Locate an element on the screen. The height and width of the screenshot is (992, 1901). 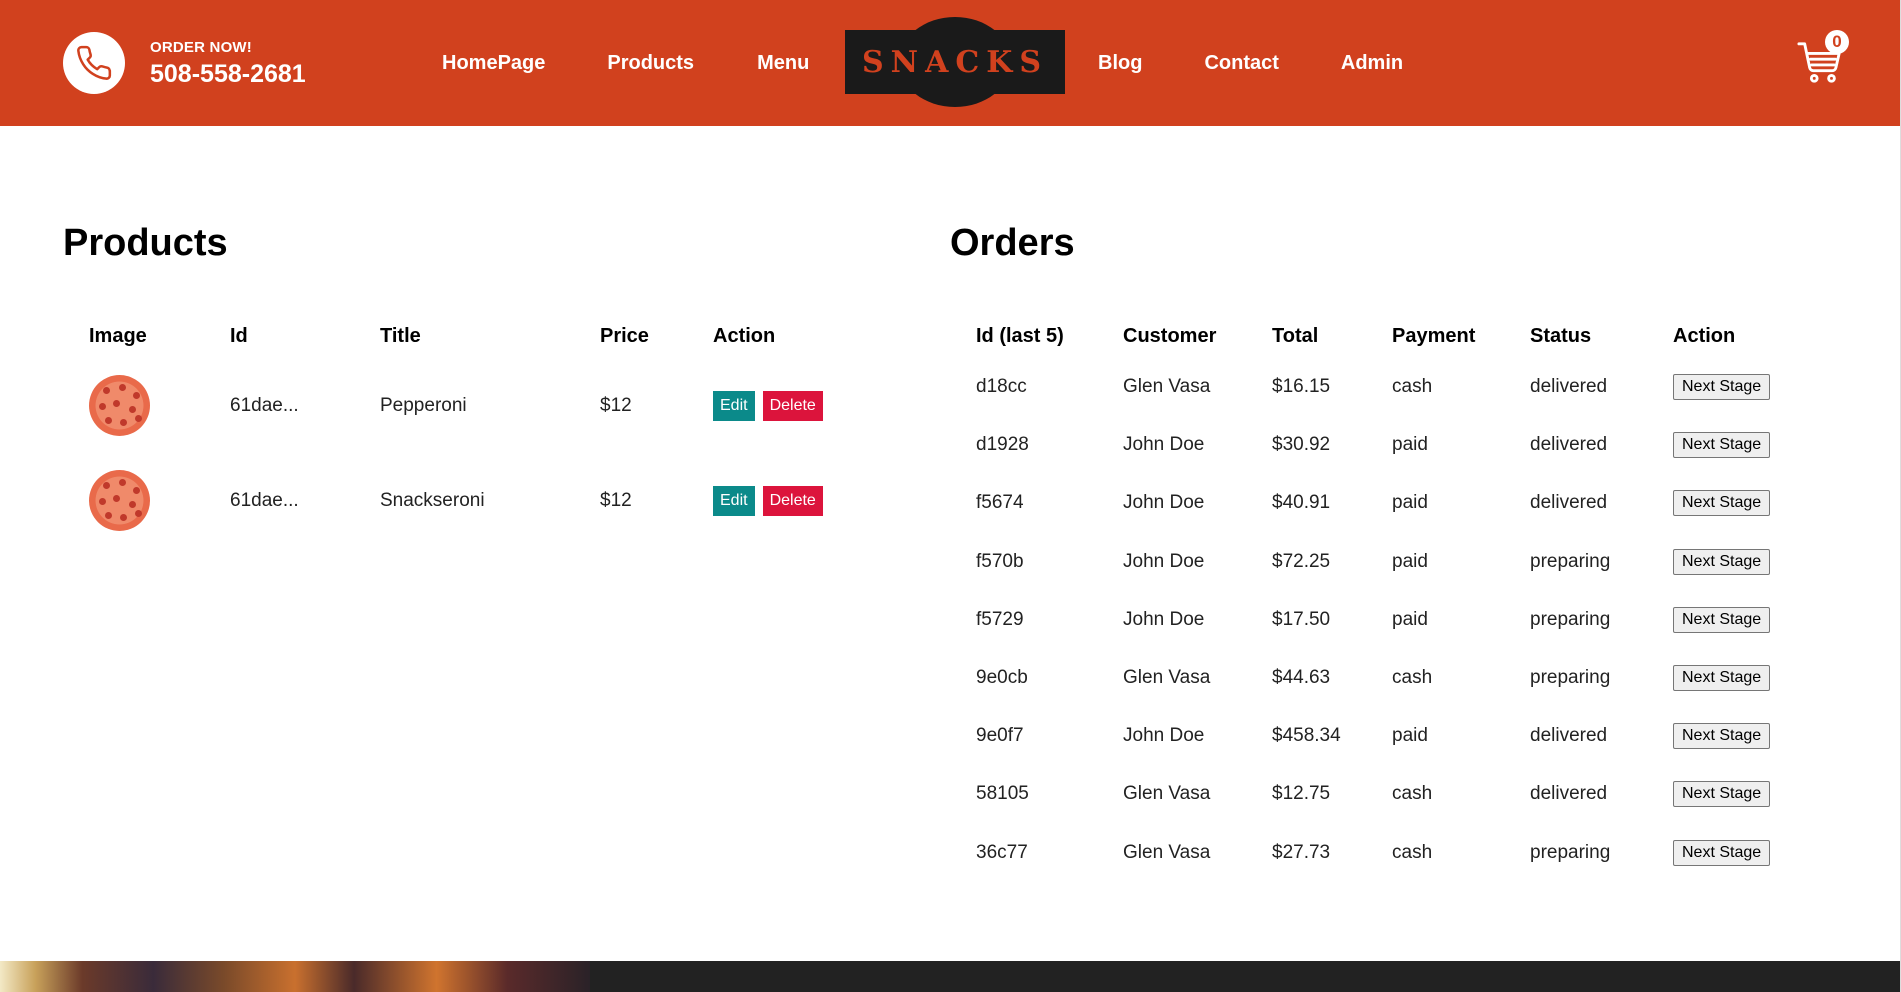
nav-link-products: Products is located at coordinates (650, 63).